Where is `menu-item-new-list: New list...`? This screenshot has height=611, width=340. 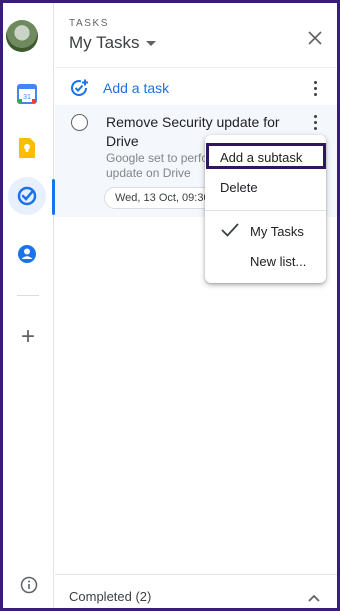 menu-item-new-list: New list... is located at coordinates (265, 261).